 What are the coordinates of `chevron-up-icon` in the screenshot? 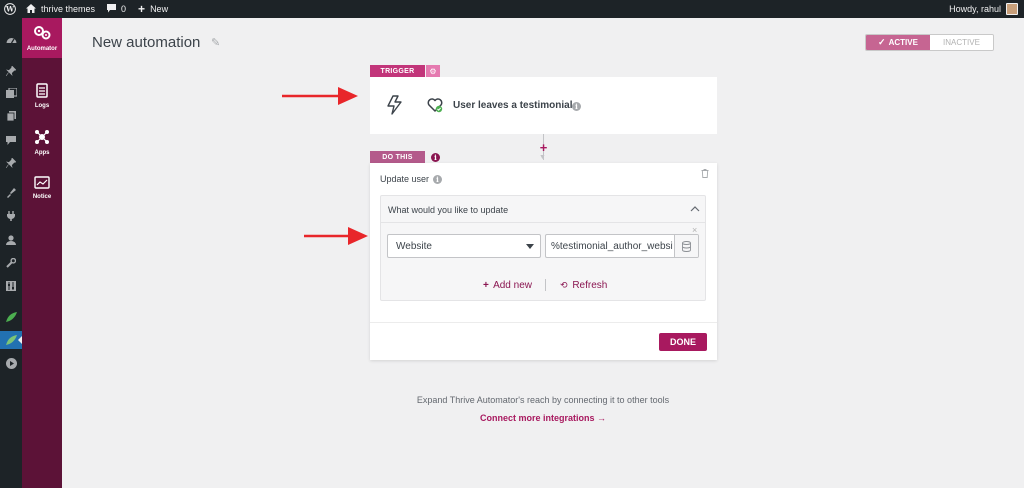 It's located at (695, 209).